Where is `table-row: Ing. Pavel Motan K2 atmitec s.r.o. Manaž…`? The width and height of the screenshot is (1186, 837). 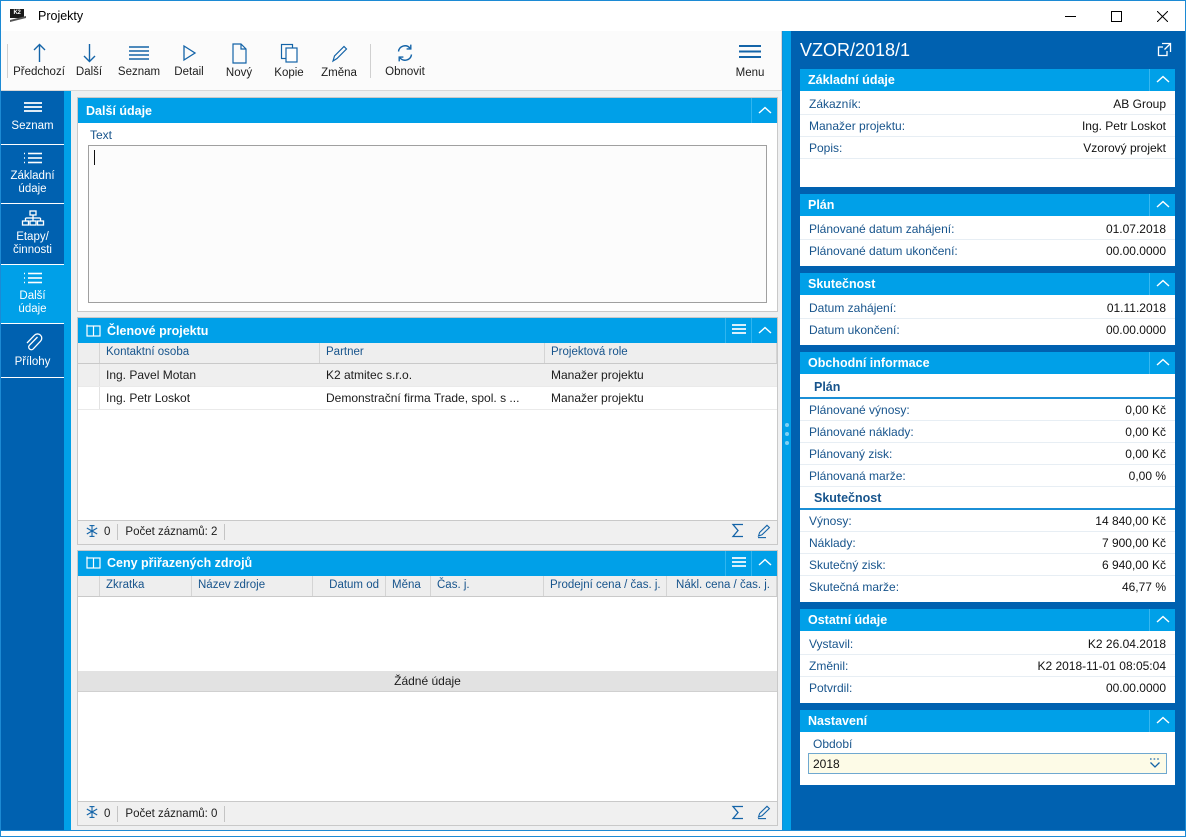
table-row: Ing. Pavel Motan K2 atmitec s.r.o. Manaž… is located at coordinates (427, 375).